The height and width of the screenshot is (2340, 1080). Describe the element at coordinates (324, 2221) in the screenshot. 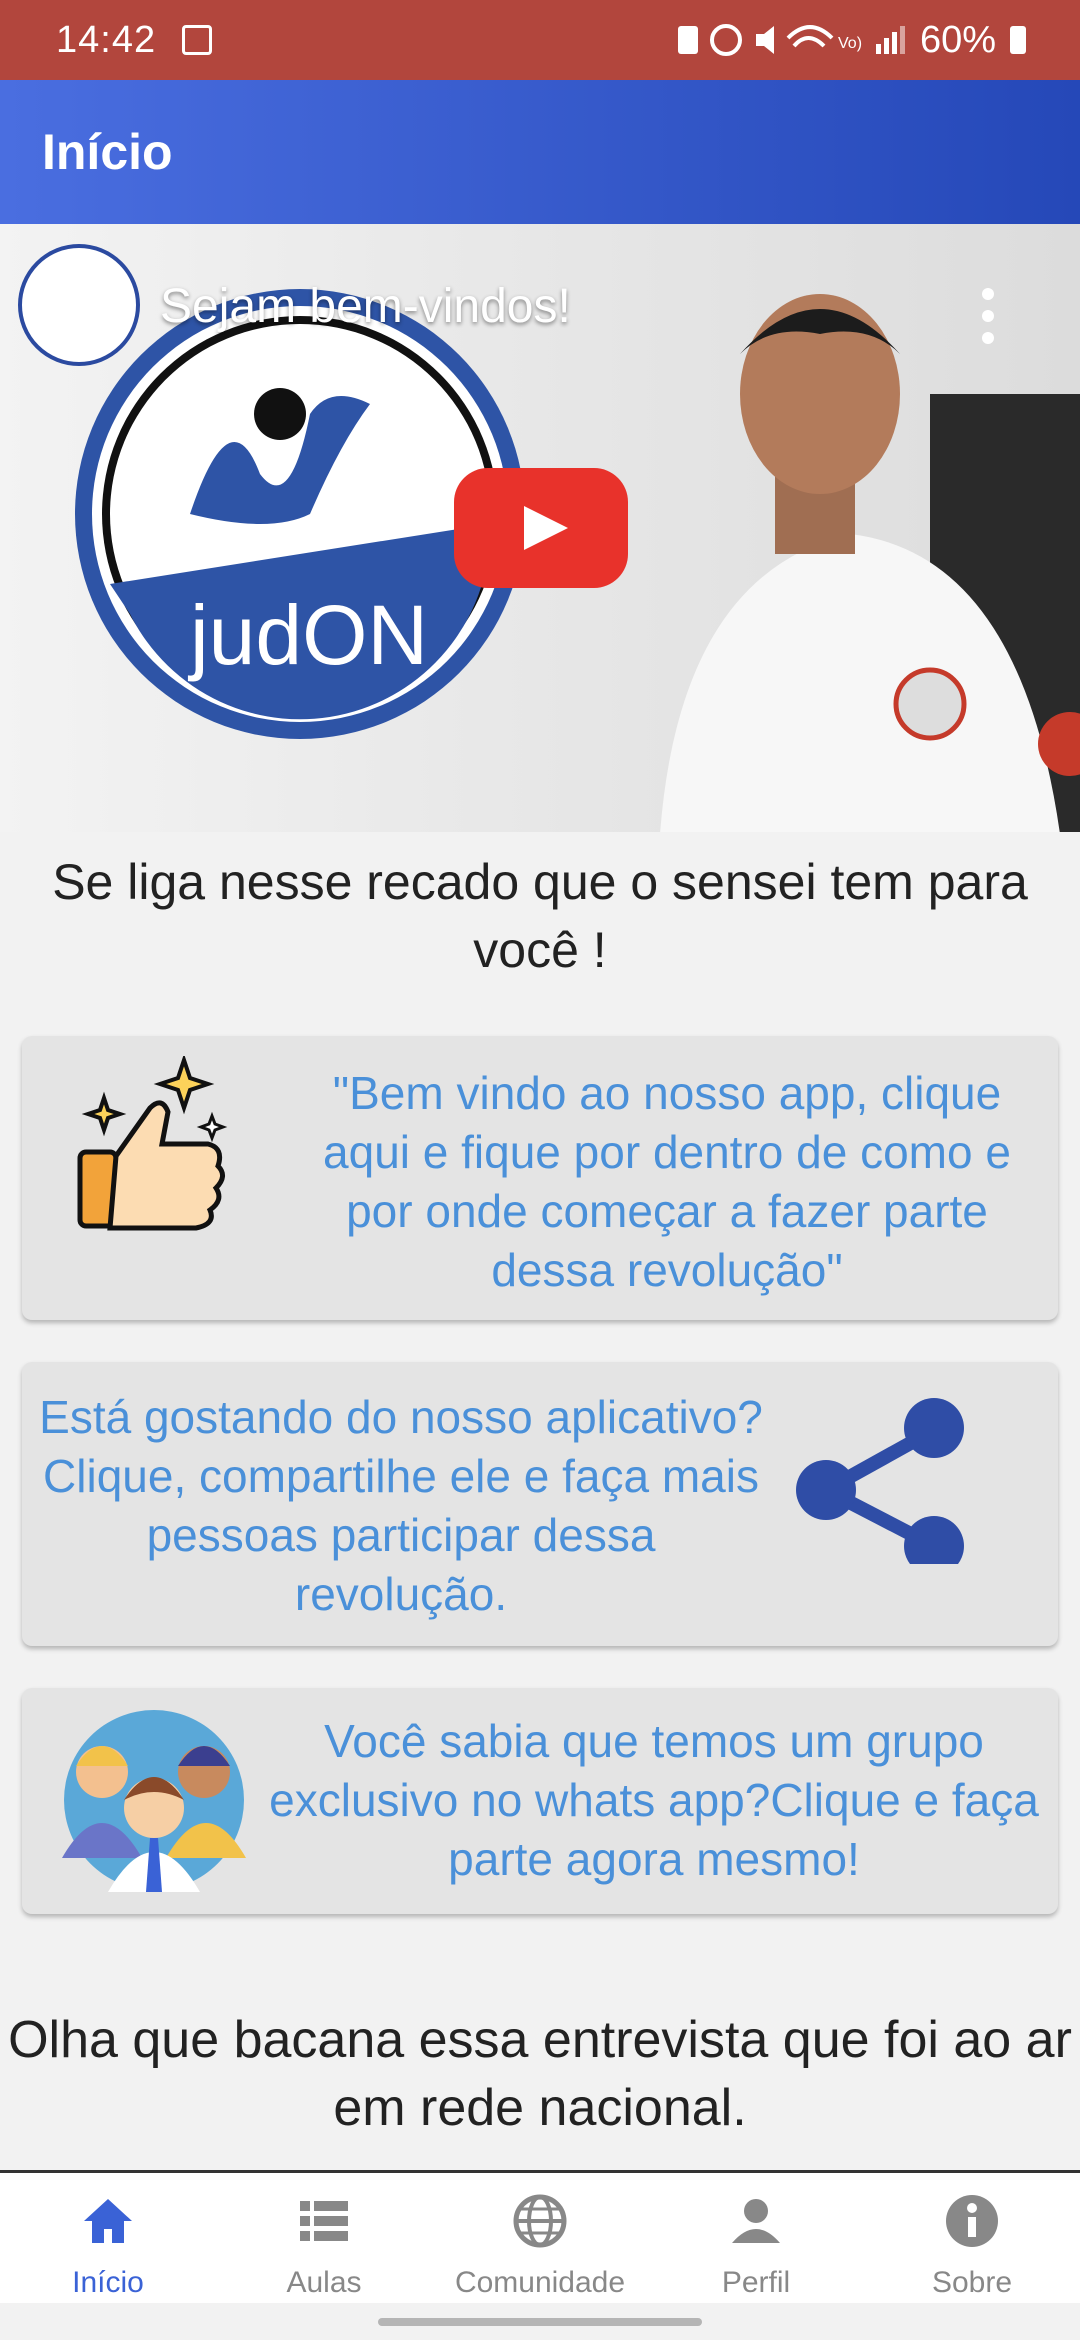

I see `list-icon` at that location.